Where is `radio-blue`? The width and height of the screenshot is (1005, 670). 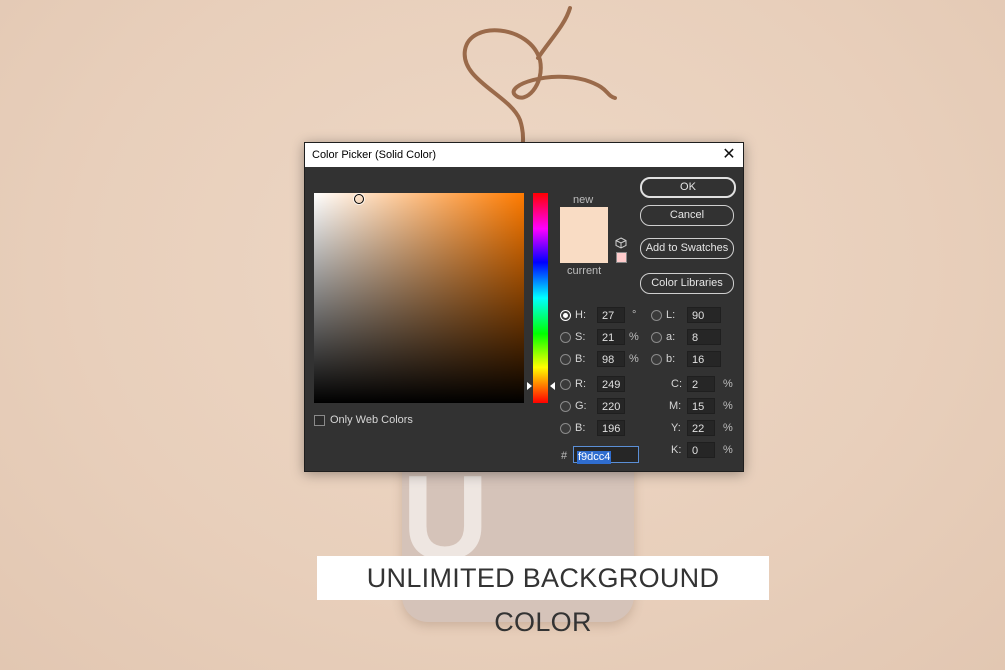 radio-blue is located at coordinates (565, 428).